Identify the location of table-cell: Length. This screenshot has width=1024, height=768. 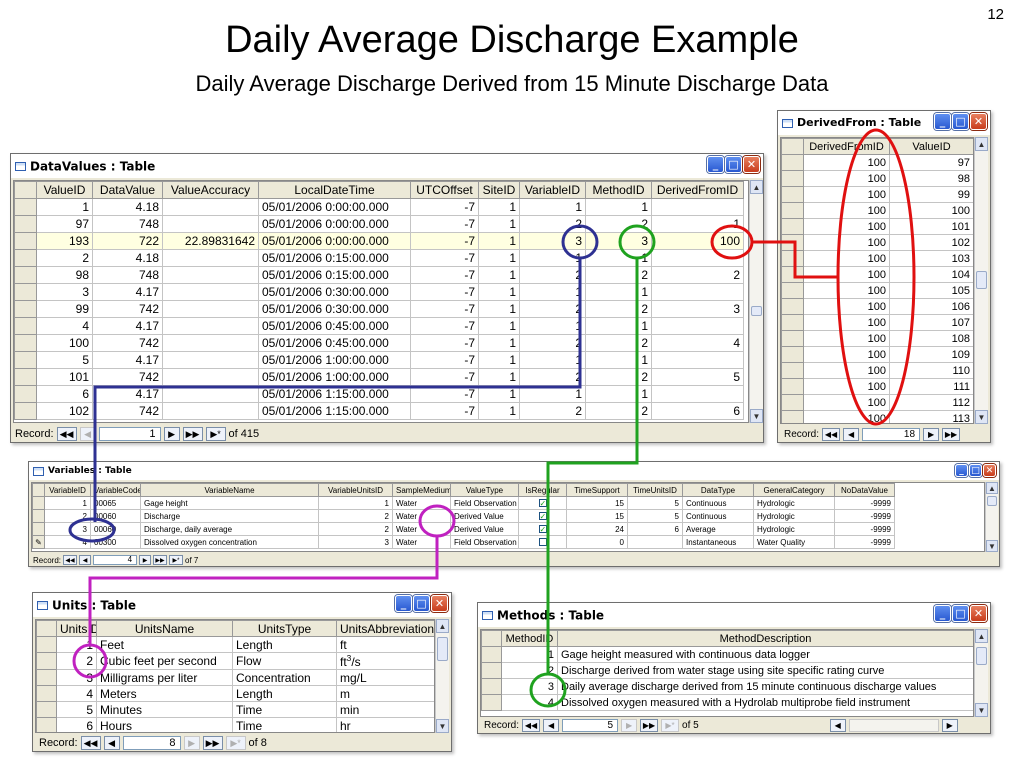
(284, 644).